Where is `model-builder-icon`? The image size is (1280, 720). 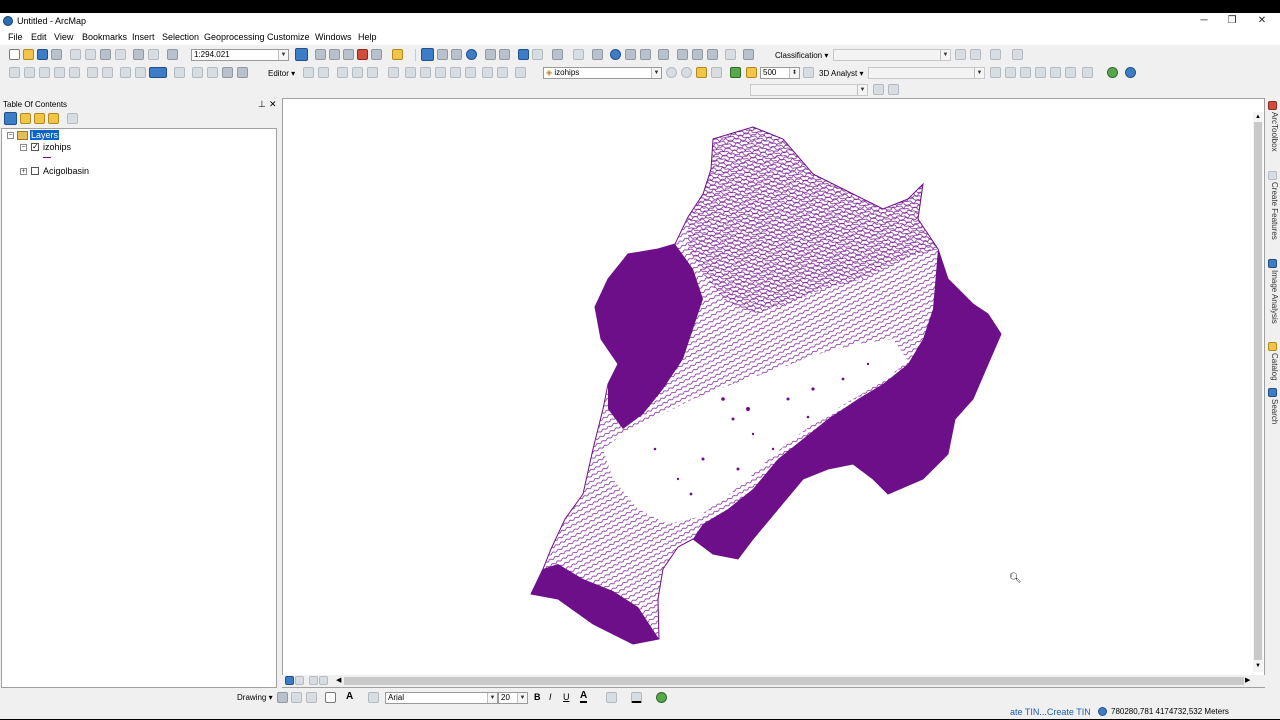
model-builder-icon is located at coordinates (397, 54).